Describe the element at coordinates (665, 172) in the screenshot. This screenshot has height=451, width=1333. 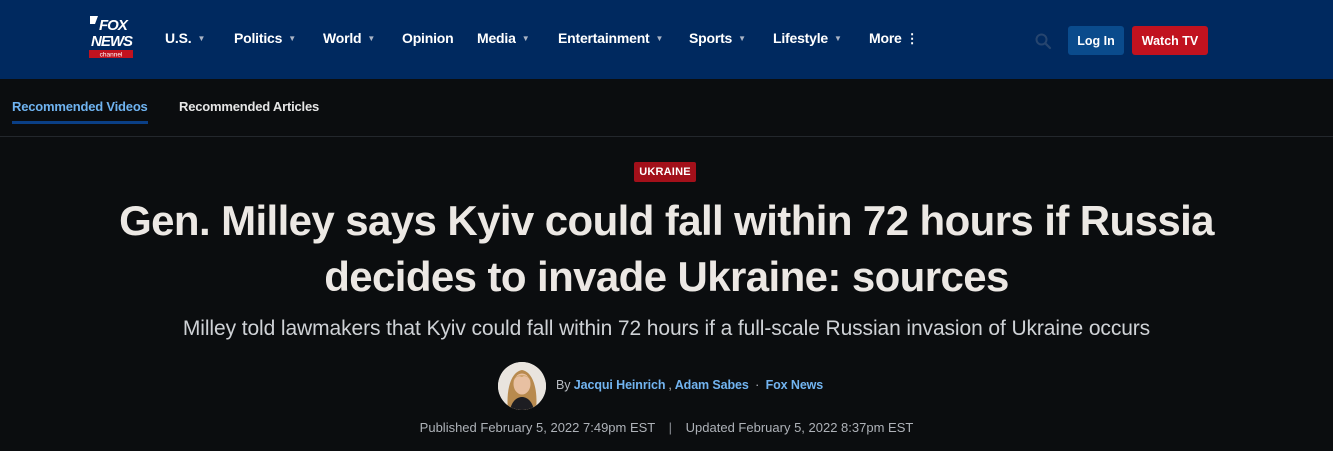
I see `category-badge: UKRAINE` at that location.